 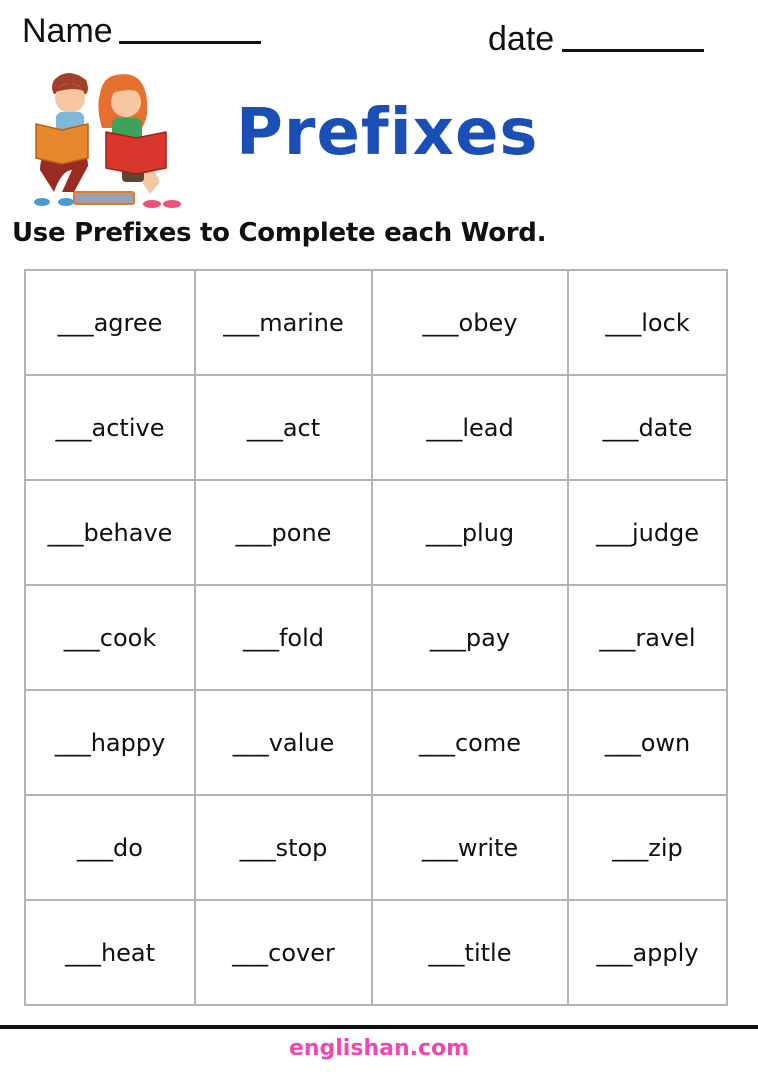 I want to click on name-field: Name, so click(x=141, y=31).